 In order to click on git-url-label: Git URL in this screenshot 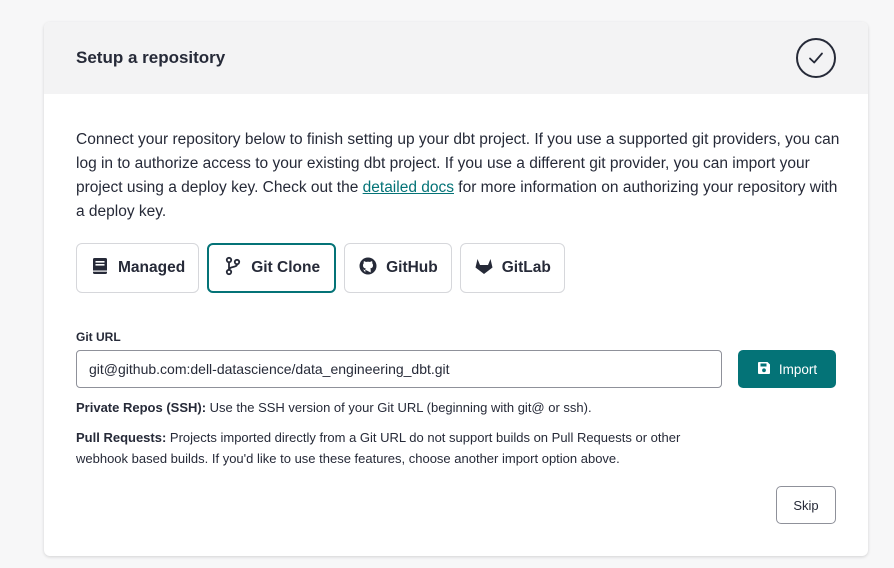, I will do `click(98, 337)`.